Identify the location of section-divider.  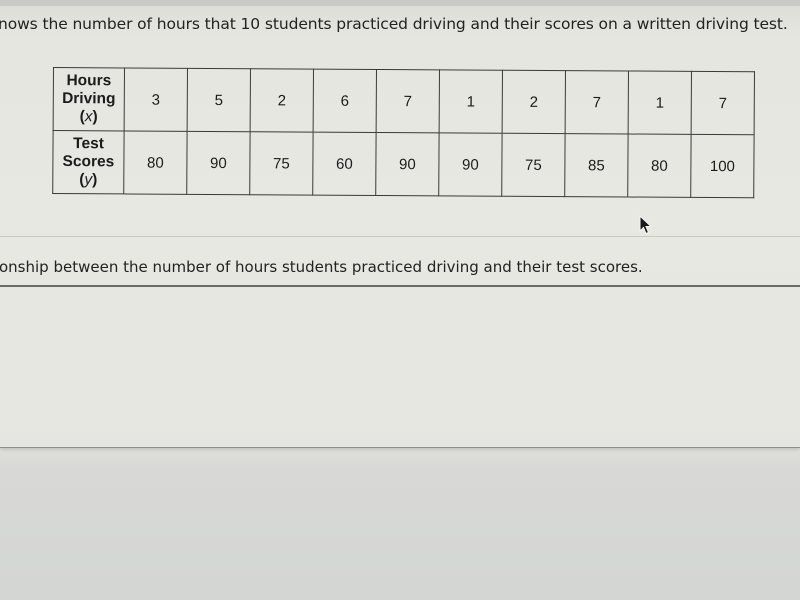
(400, 236).